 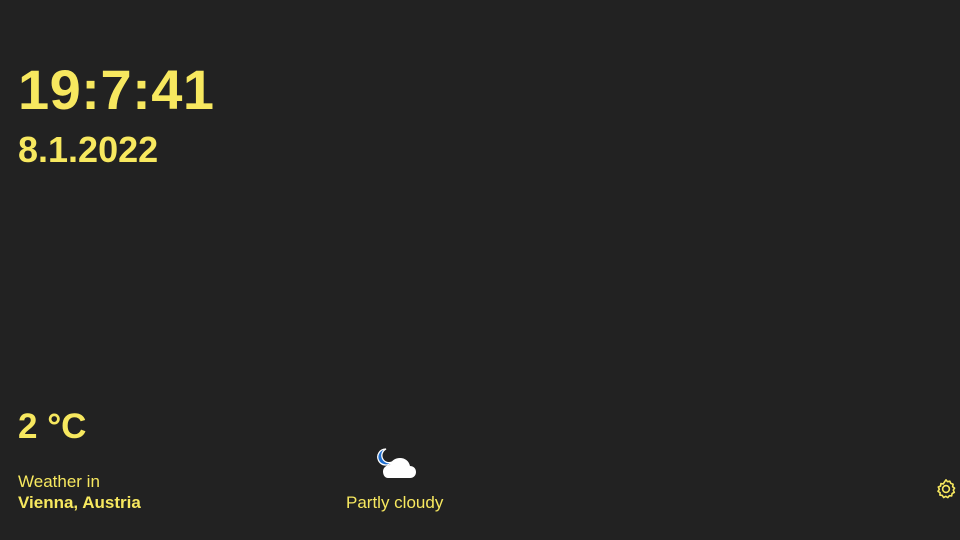 What do you see at coordinates (395, 502) in the screenshot?
I see `weather-condition: Partly cloudy` at bounding box center [395, 502].